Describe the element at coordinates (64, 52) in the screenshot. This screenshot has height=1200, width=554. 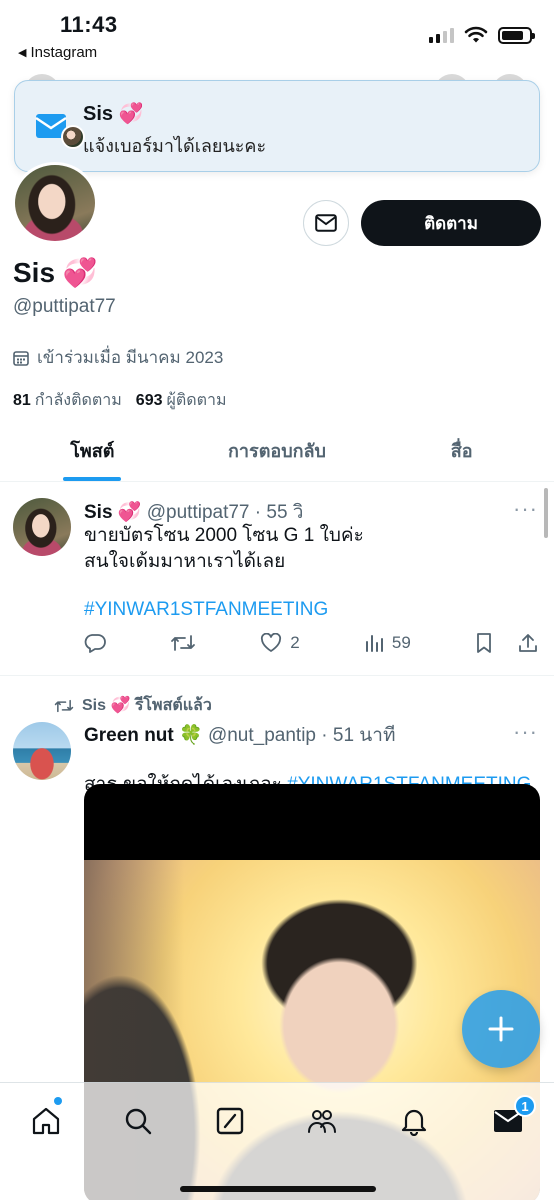
I see `back-app-label: Instagram` at that location.